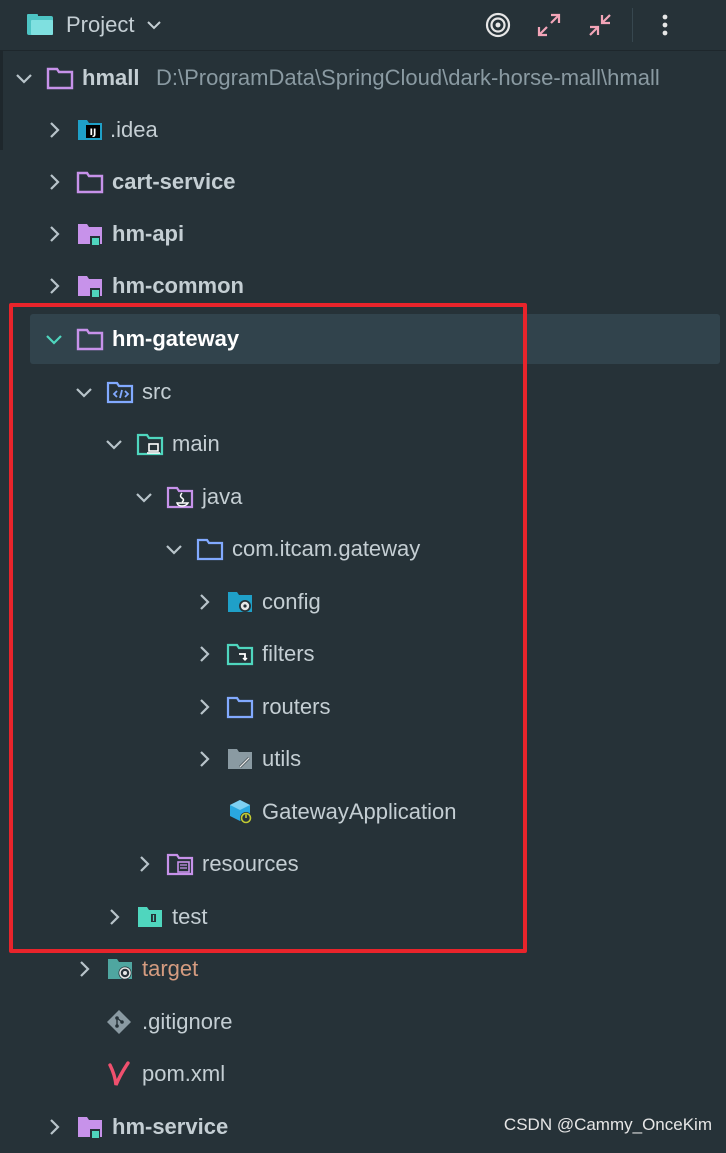 The height and width of the screenshot is (1153, 726). What do you see at coordinates (632, 25) in the screenshot?
I see `toolbar-separator` at bounding box center [632, 25].